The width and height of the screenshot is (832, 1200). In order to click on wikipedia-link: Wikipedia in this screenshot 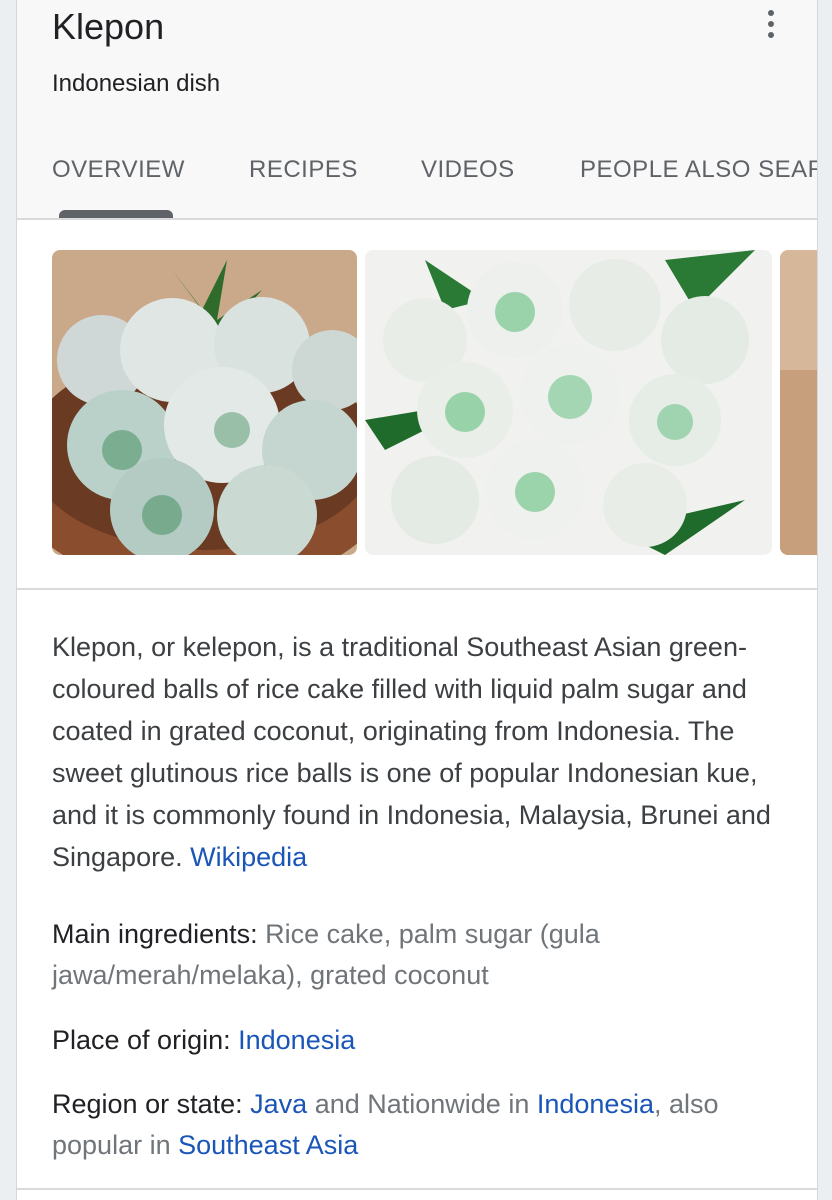, I will do `click(248, 857)`.